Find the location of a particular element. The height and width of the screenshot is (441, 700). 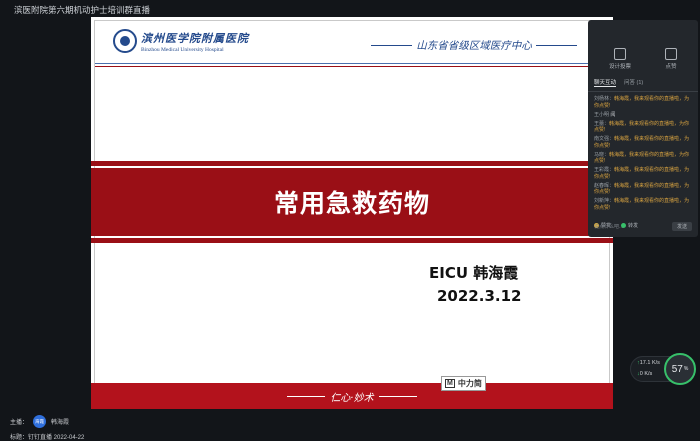

presenter-name: EICU 韩海霞 is located at coordinates (474, 273).